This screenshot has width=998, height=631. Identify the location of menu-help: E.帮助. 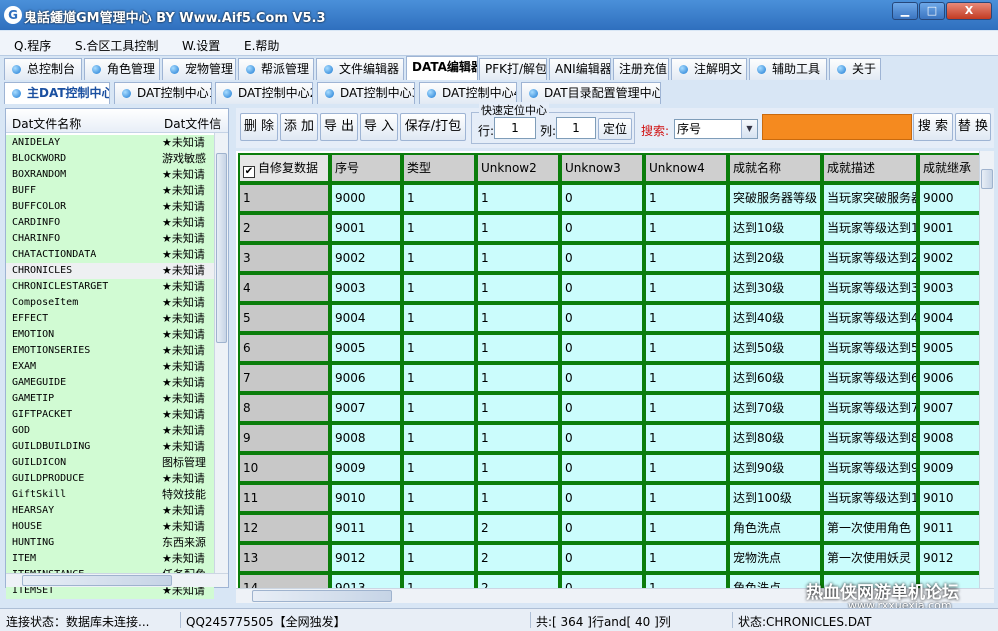
(261, 45).